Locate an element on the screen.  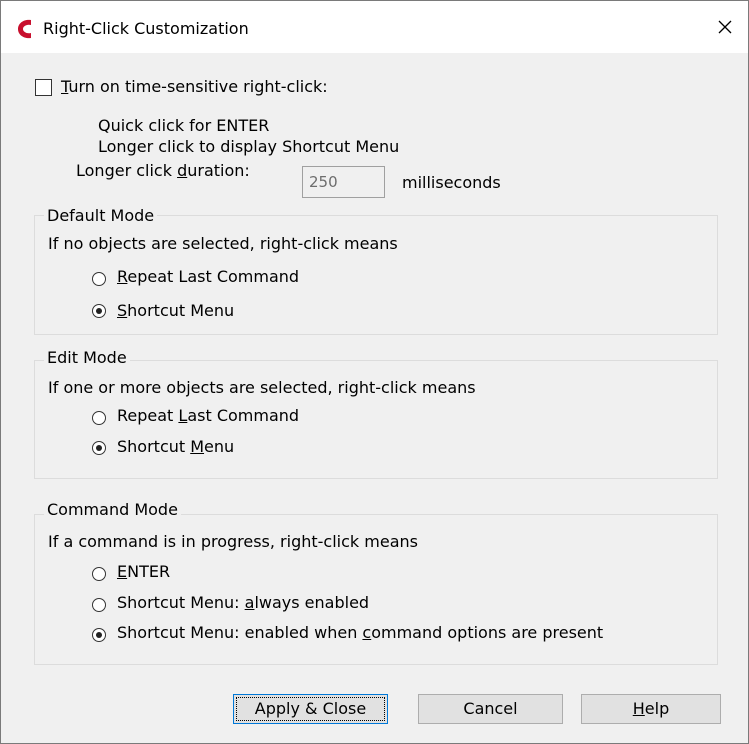
edit-shortcut-radio is located at coordinates (99, 448).